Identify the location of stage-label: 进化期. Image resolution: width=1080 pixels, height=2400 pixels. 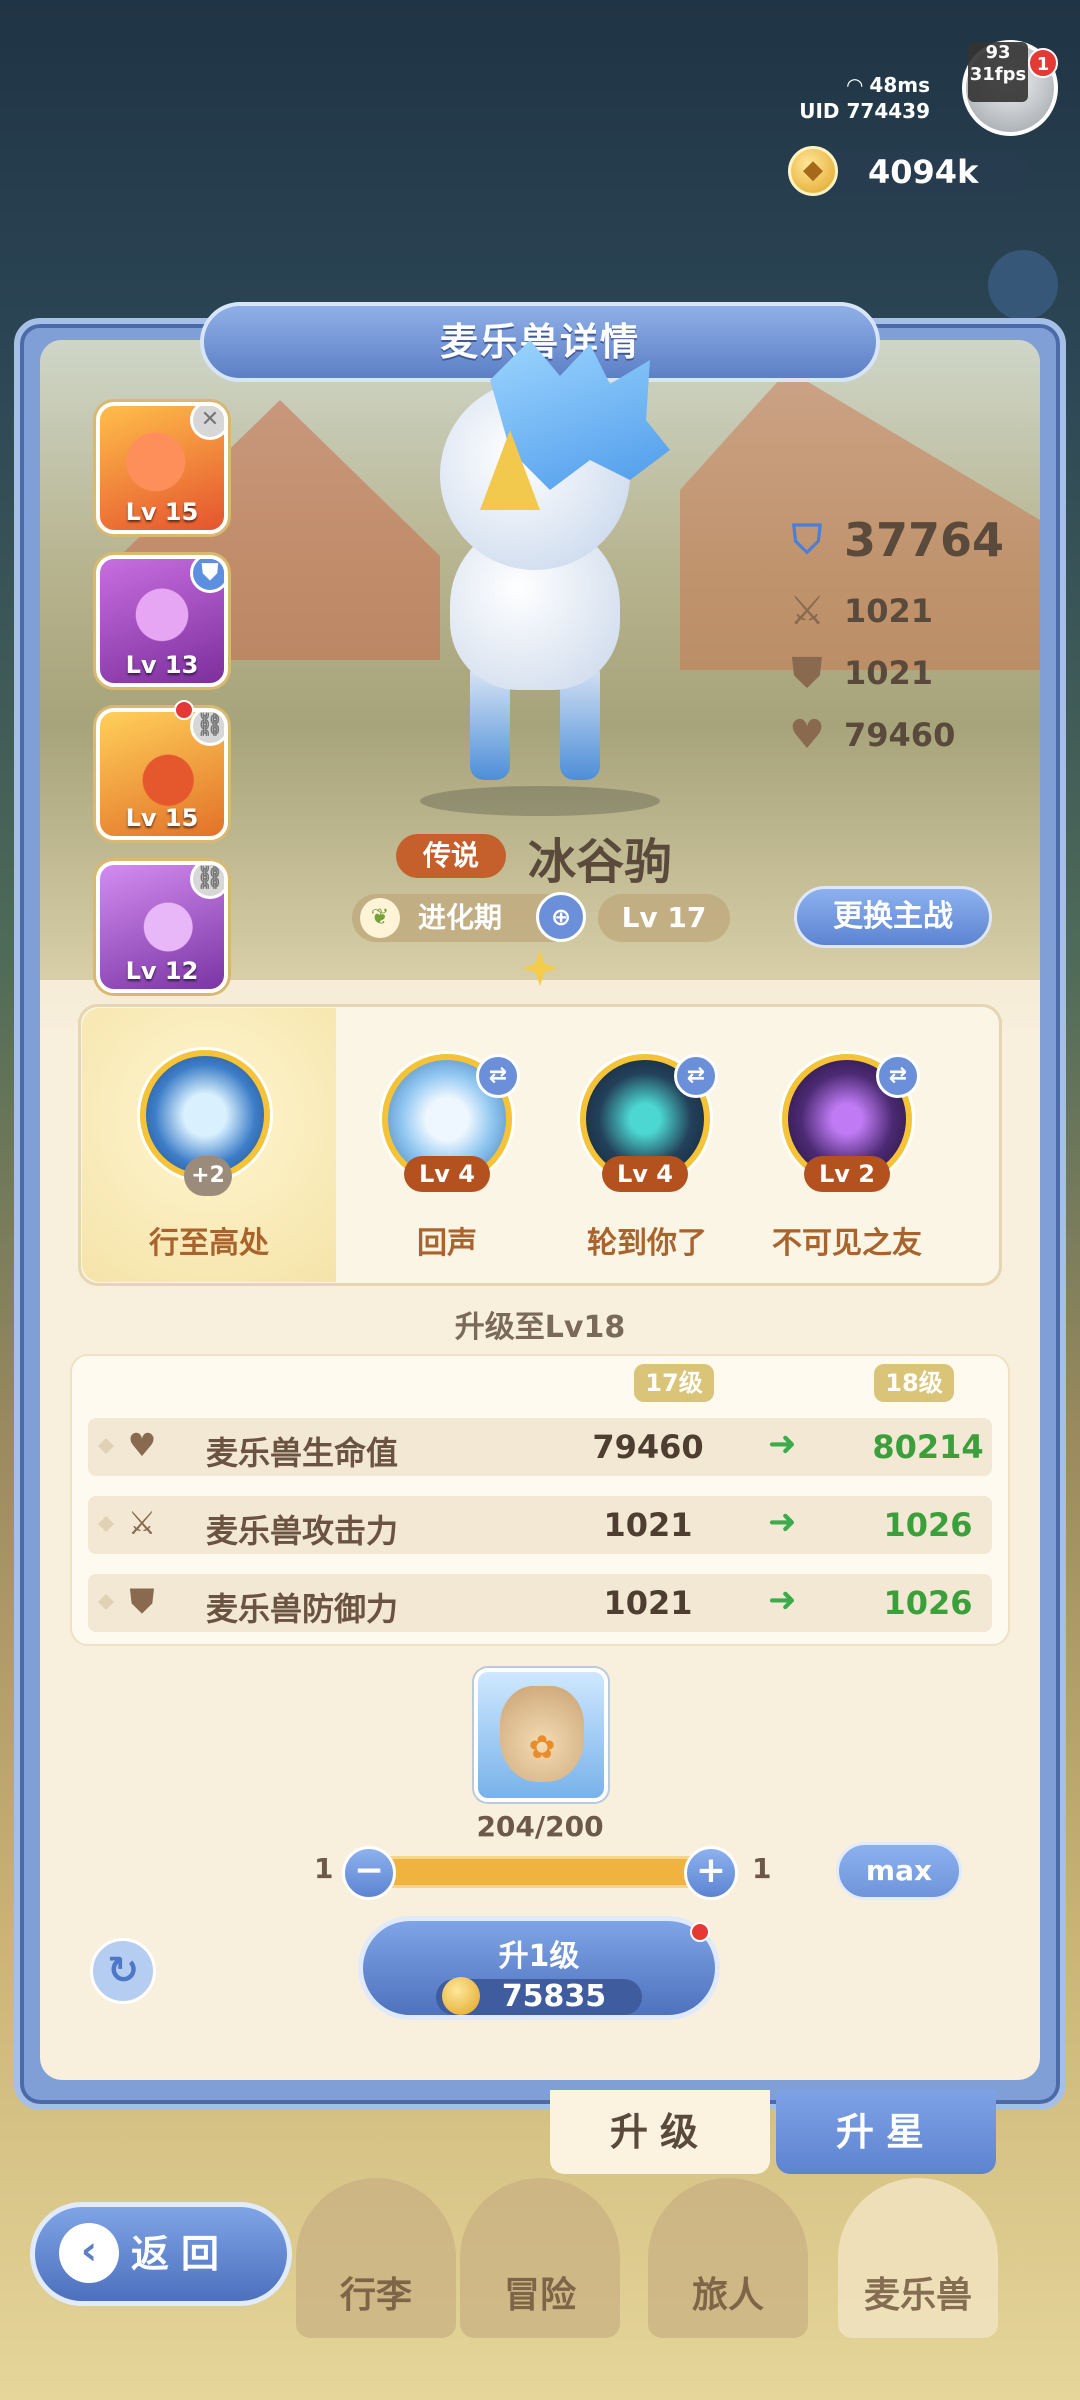
(460, 917).